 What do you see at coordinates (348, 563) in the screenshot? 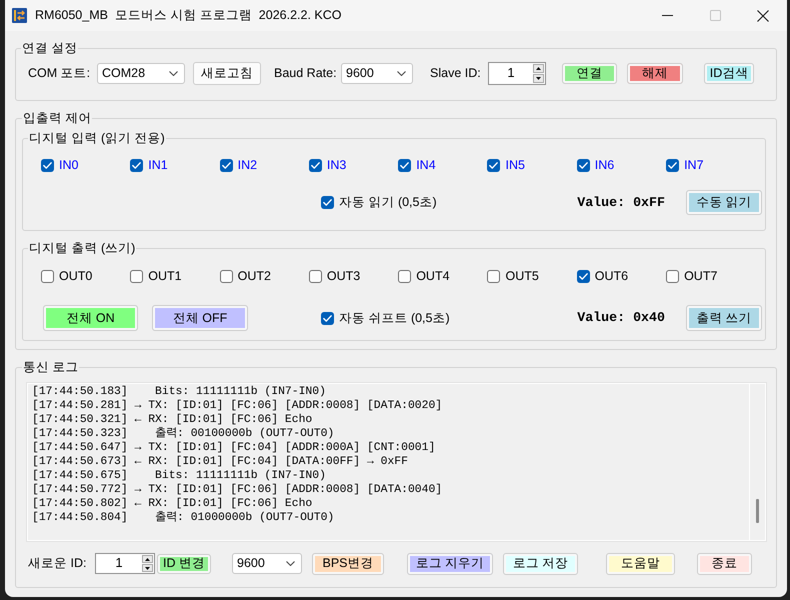
I see `change-bps-button: BPS변경` at bounding box center [348, 563].